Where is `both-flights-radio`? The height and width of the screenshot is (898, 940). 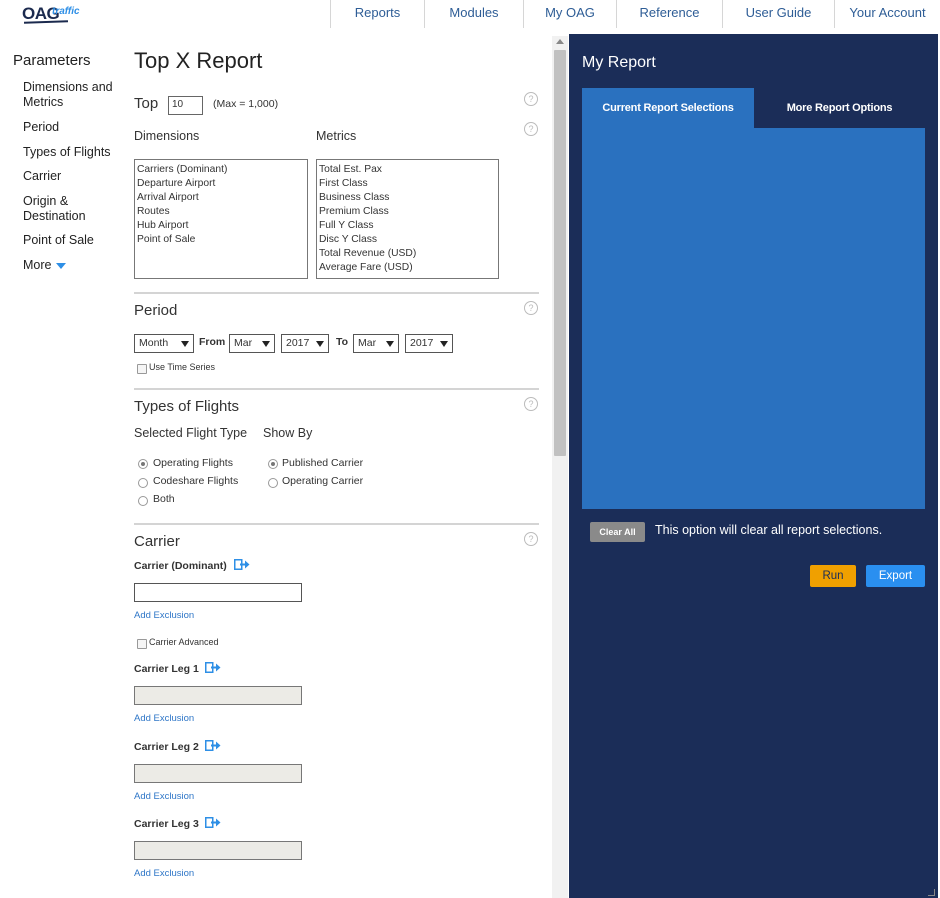
both-flights-radio is located at coordinates (143, 501).